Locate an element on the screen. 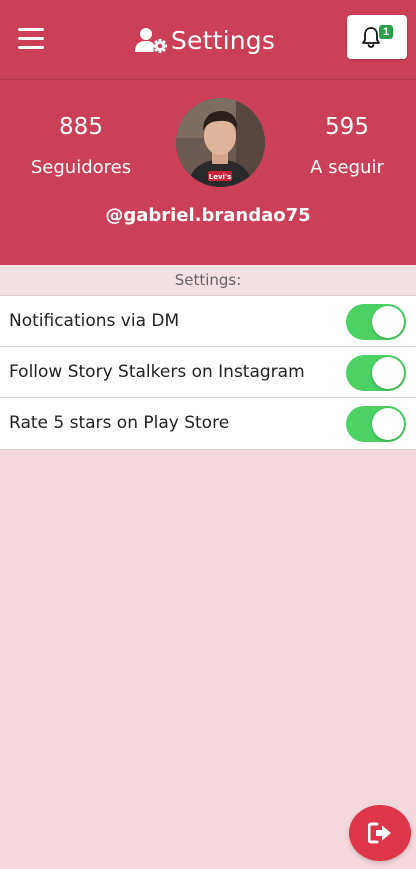  followers-count: 885 is located at coordinates (81, 127).